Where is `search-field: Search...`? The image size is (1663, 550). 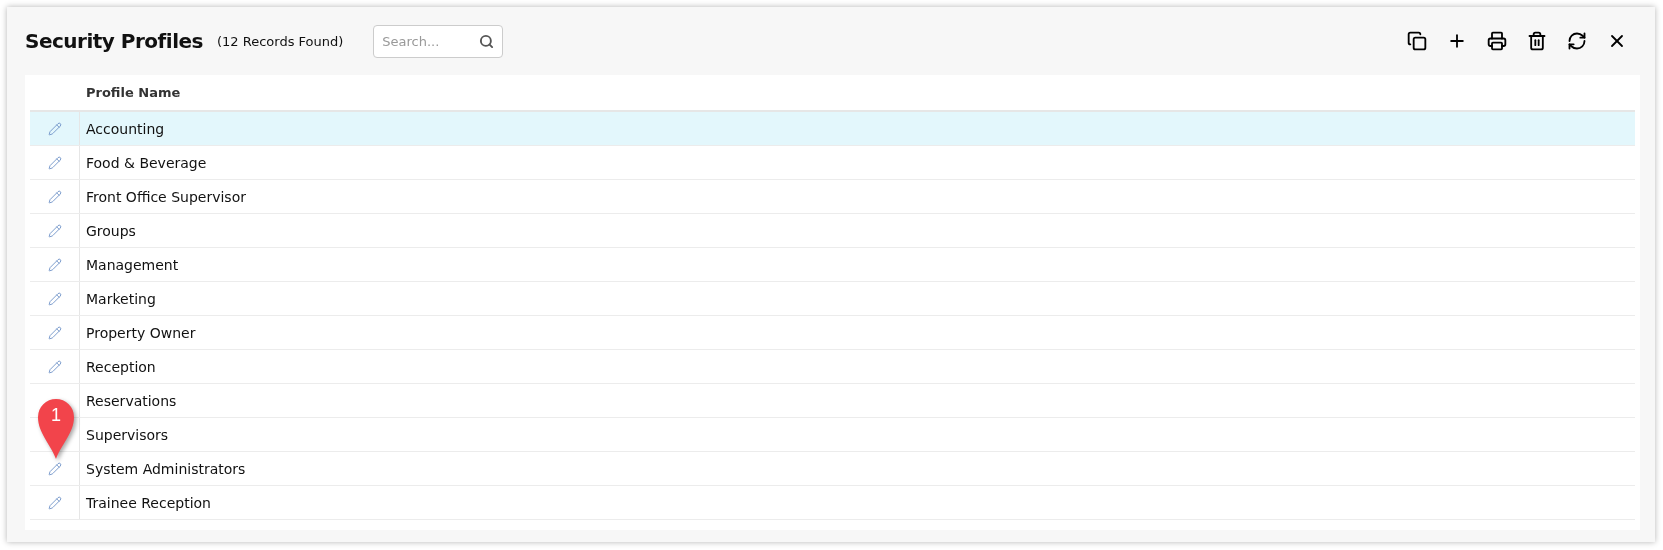
search-field: Search... is located at coordinates (438, 41).